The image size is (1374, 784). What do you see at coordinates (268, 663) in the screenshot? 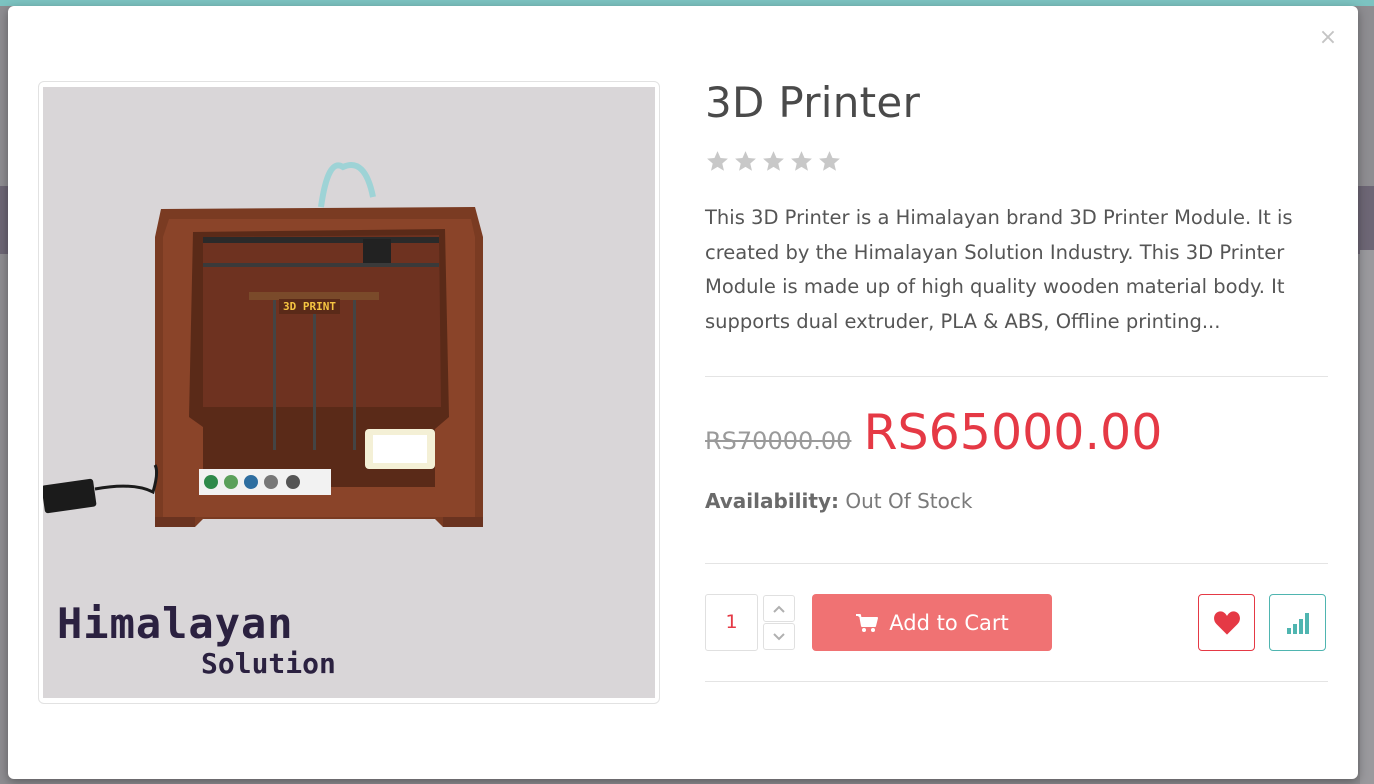
I see `brand-logo-line2: Solution` at bounding box center [268, 663].